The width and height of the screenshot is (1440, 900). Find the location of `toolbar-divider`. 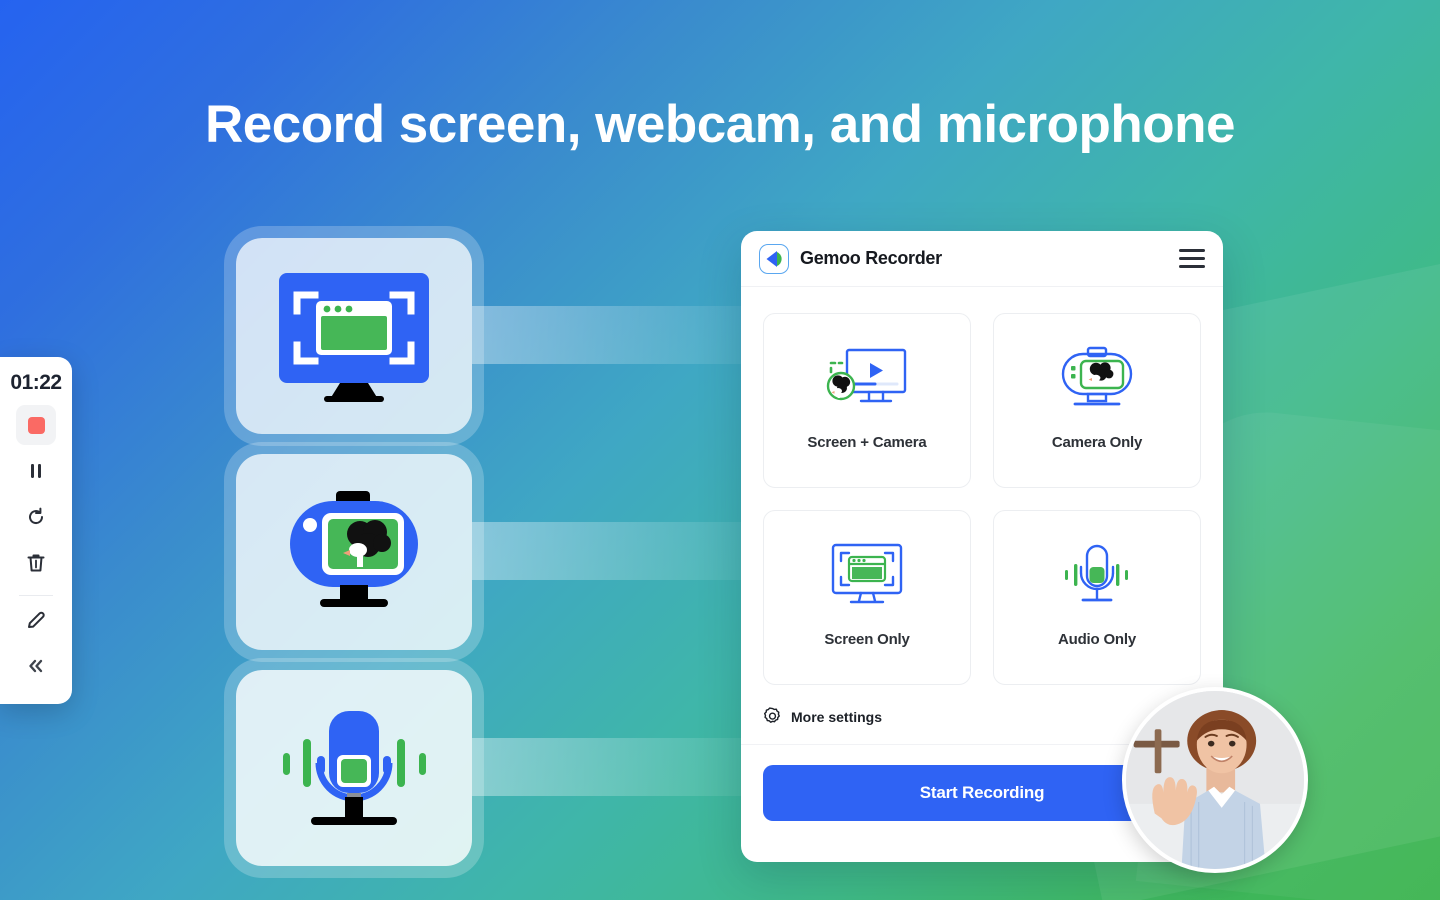

toolbar-divider is located at coordinates (36, 595).